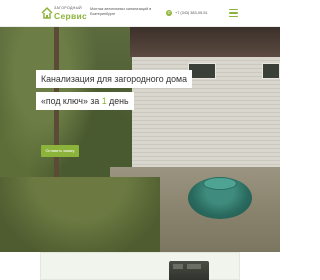  What do you see at coordinates (117, 101) in the screenshot?
I see `hero-title-suffix: день` at bounding box center [117, 101].